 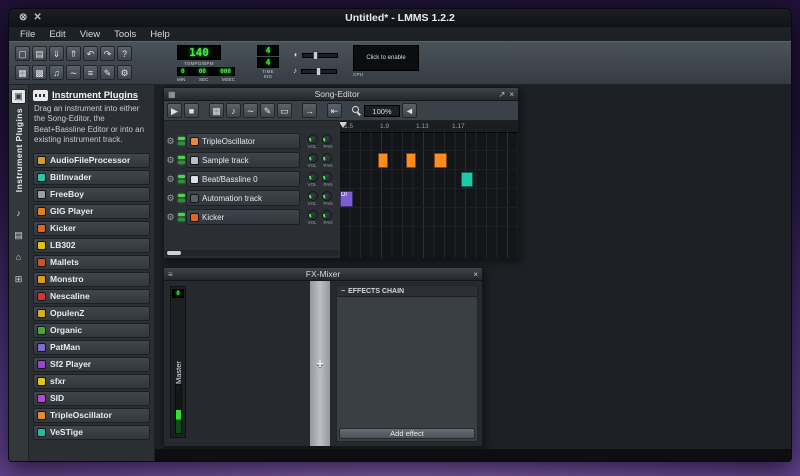 I want to click on minimize-icon: ⊗, so click(x=23, y=18).